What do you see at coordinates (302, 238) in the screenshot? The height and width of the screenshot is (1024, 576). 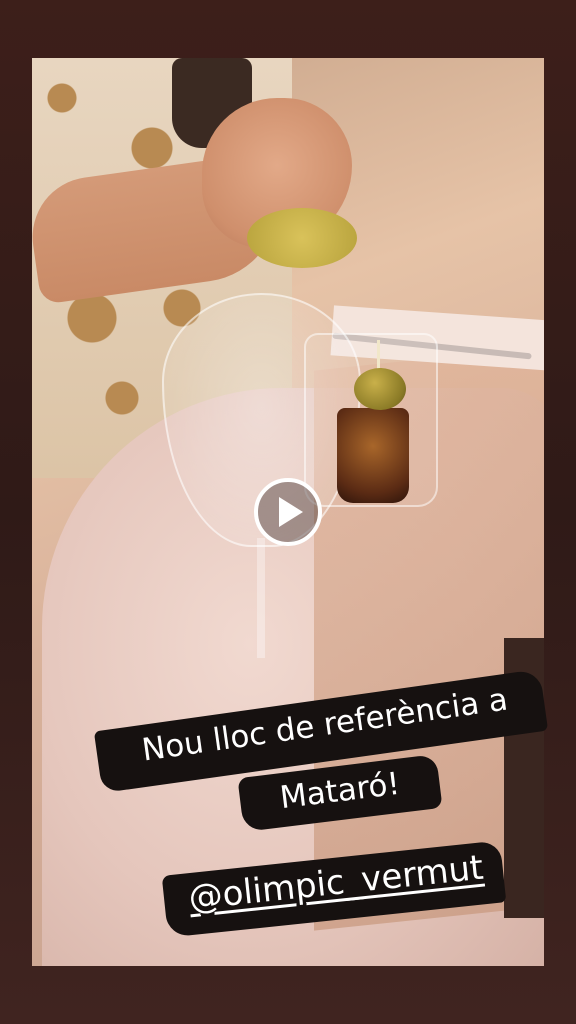 I see `lemon` at bounding box center [302, 238].